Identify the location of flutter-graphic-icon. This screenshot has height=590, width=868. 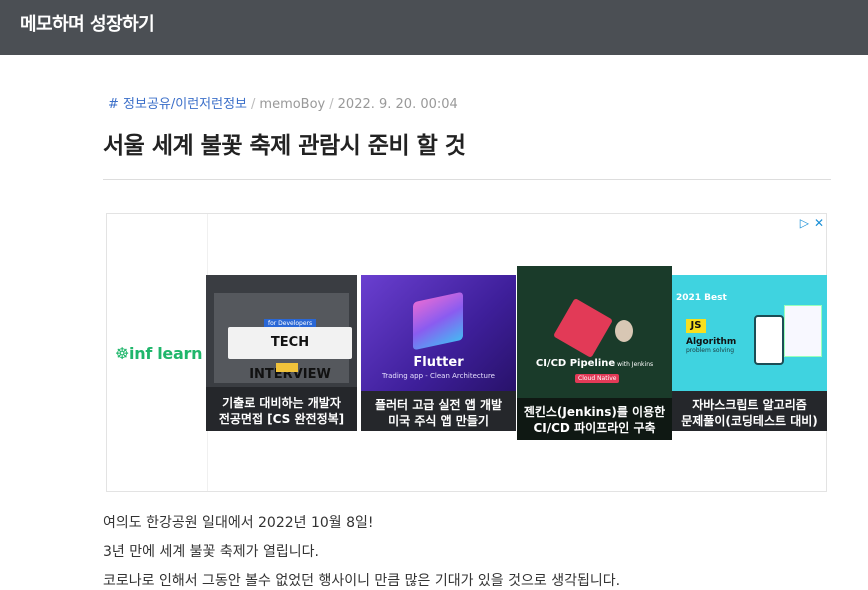
(438, 321).